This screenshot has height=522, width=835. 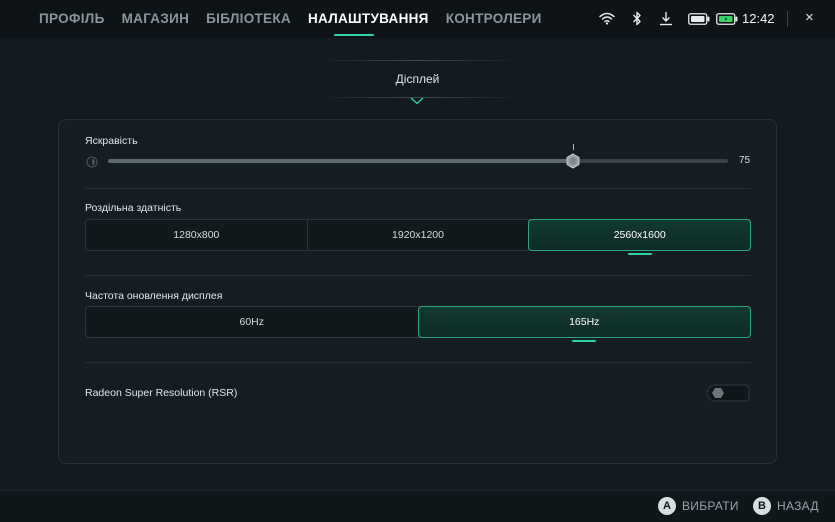 I want to click on battery-icon, so click(x=727, y=21).